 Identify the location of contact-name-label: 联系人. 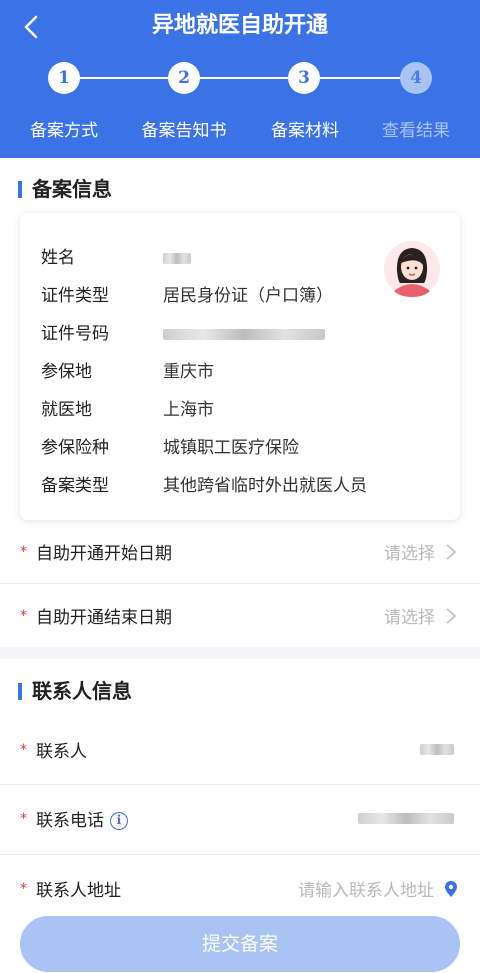
(61, 752).